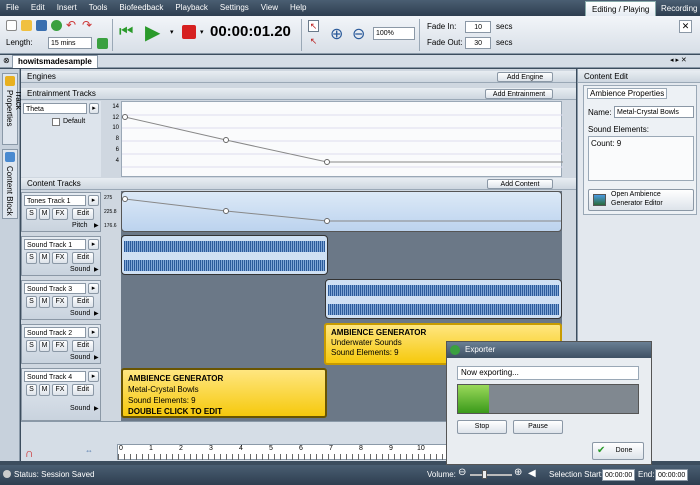 This screenshot has width=700, height=485. I want to click on record-icon, so click(189, 32).